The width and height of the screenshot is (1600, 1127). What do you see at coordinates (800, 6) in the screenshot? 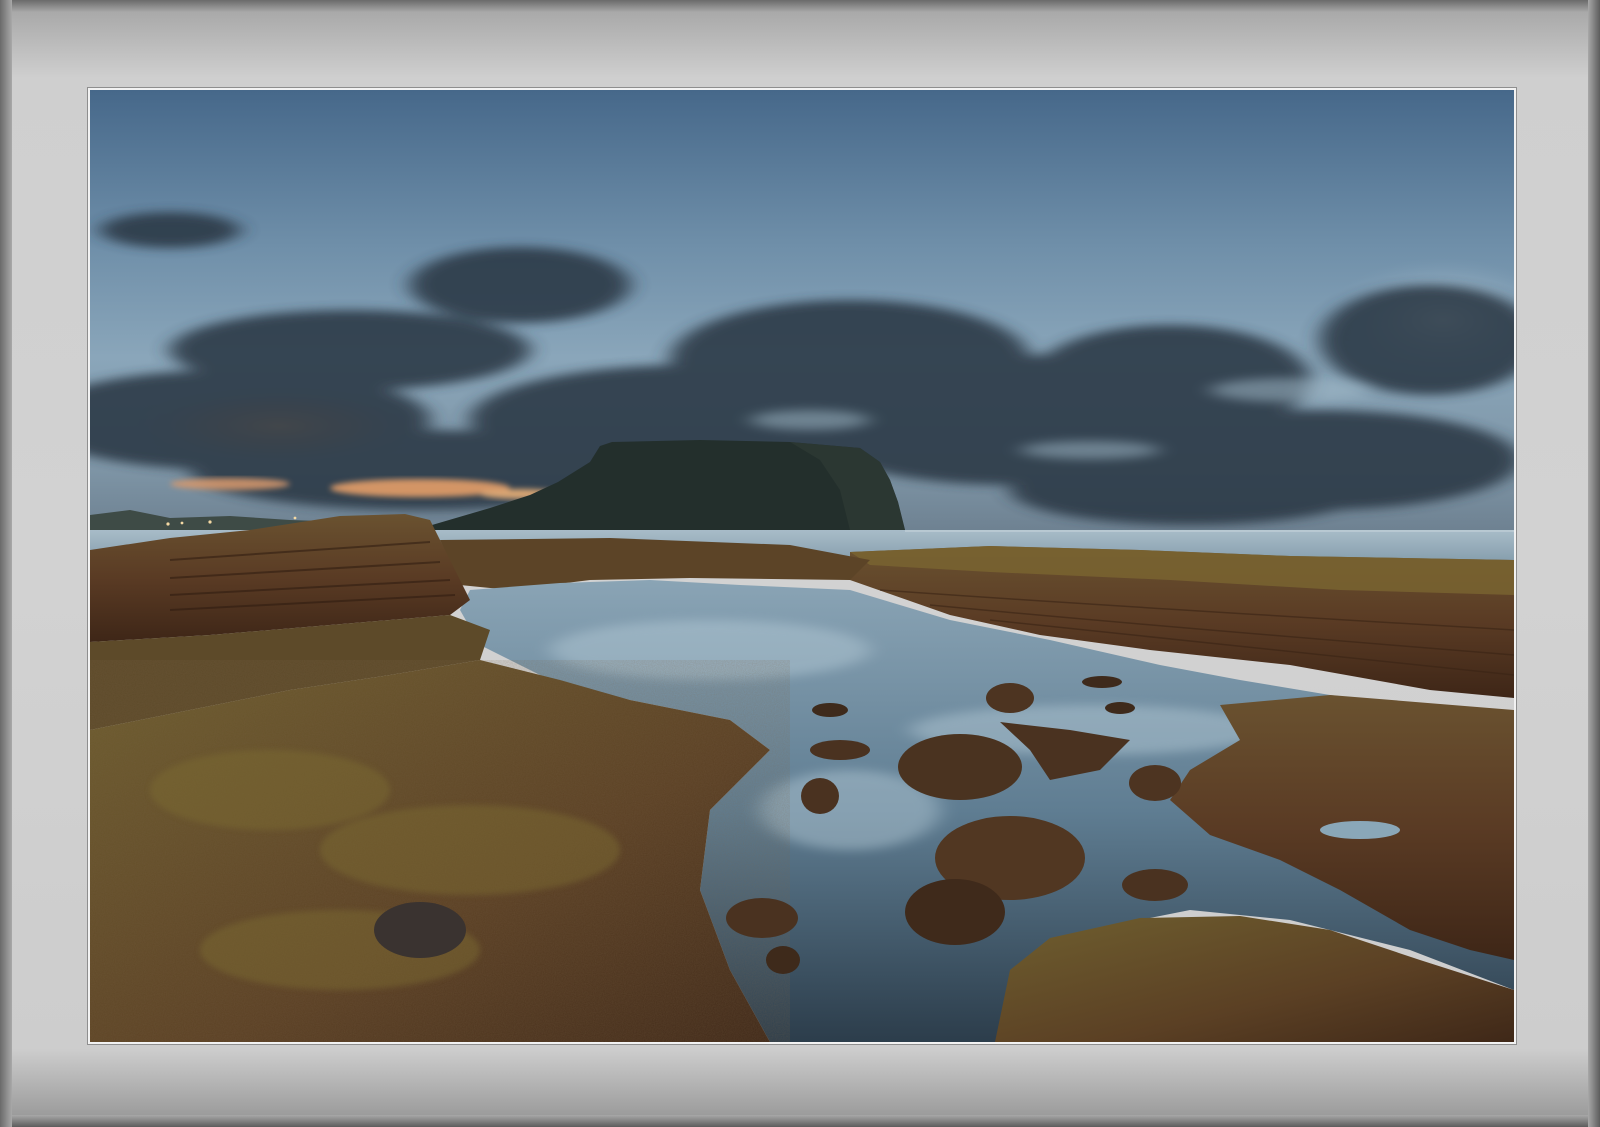
I see `frame-bevel-top` at bounding box center [800, 6].